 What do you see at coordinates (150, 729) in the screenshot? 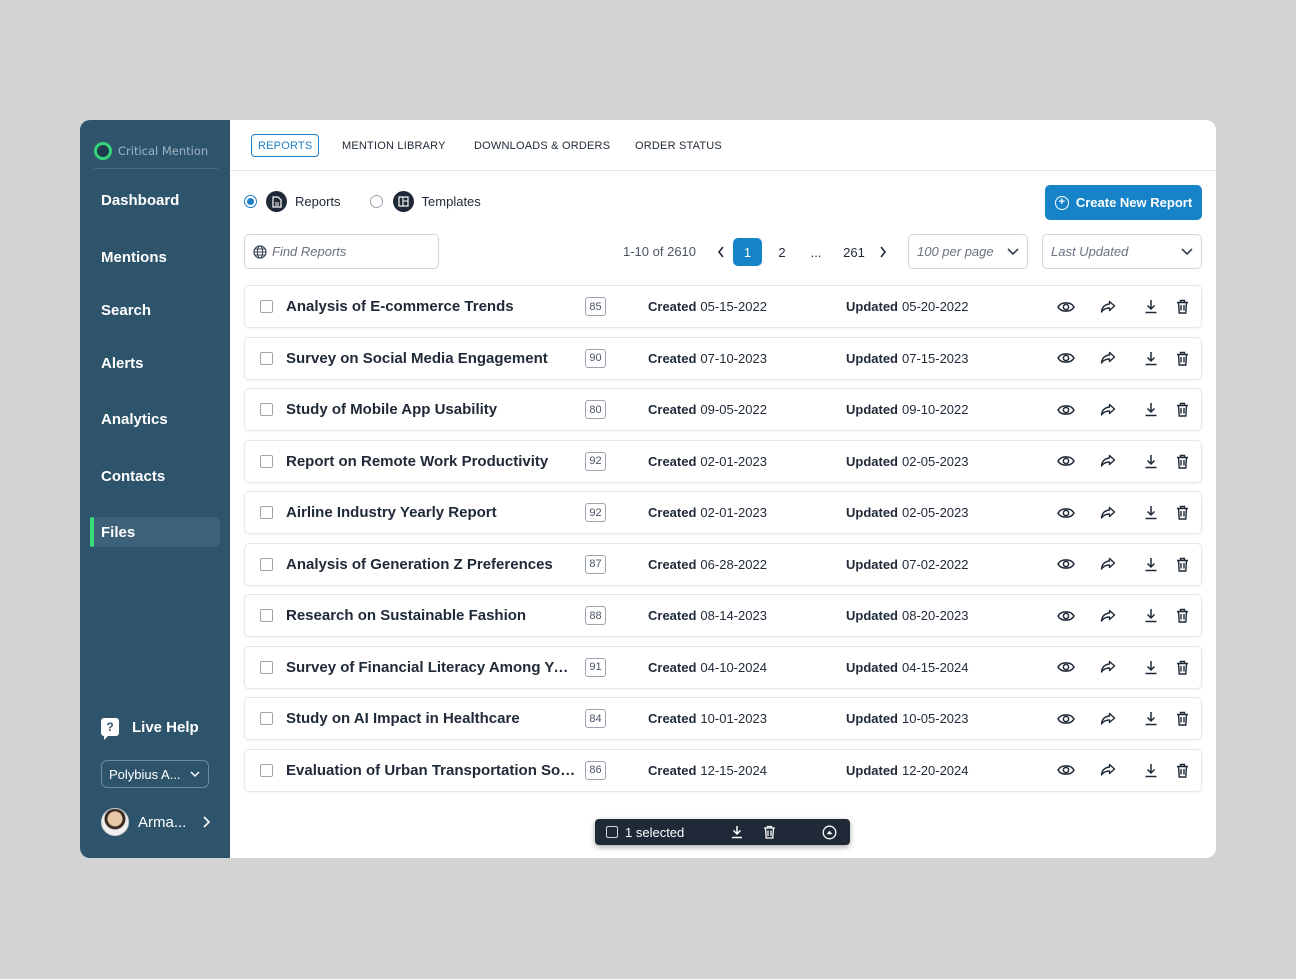
I see `live-help-button: ? Live Help` at bounding box center [150, 729].